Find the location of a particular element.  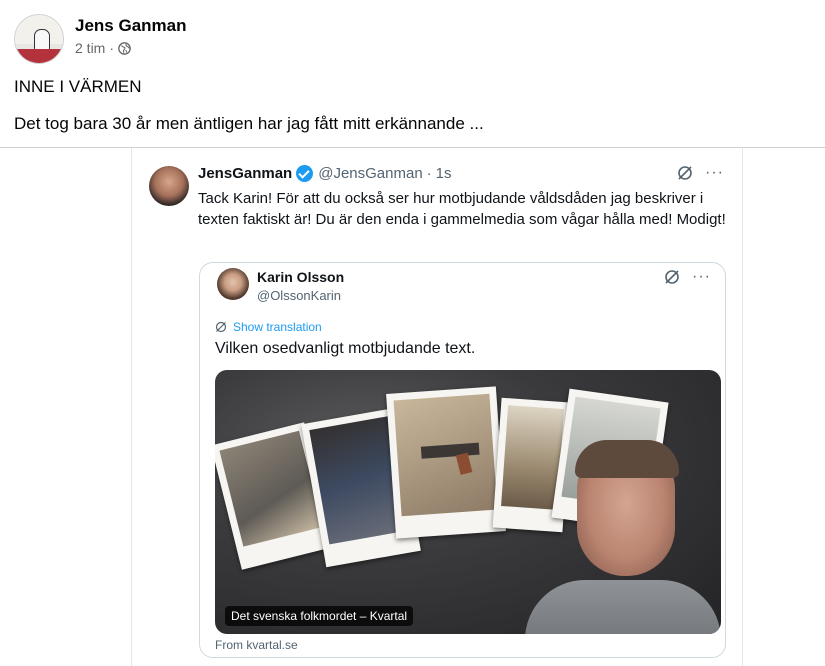

author-avatar is located at coordinates (39, 39).